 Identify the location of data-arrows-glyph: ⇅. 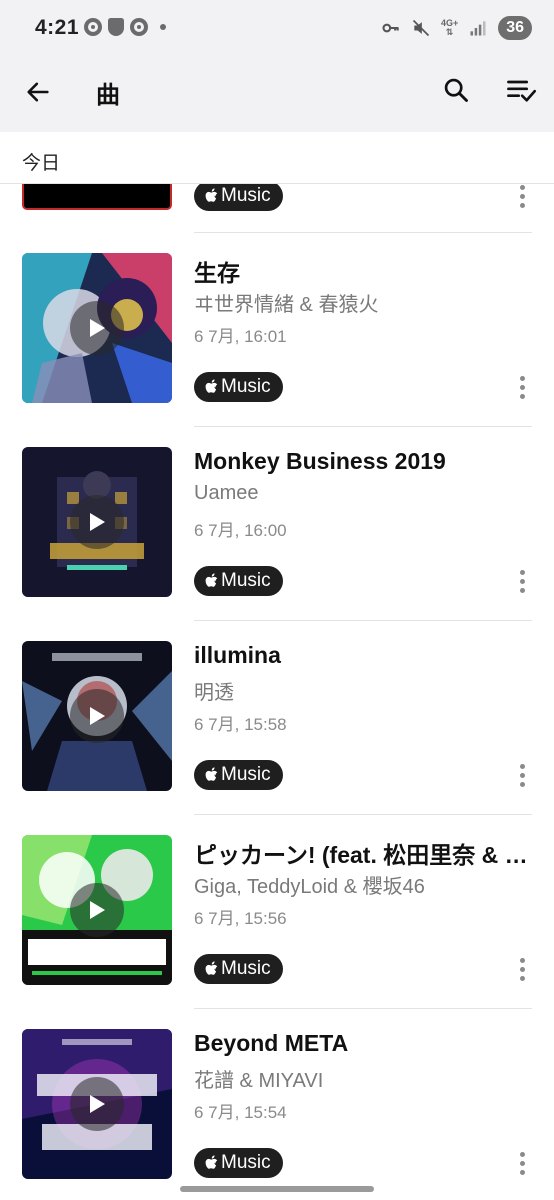
(449, 32).